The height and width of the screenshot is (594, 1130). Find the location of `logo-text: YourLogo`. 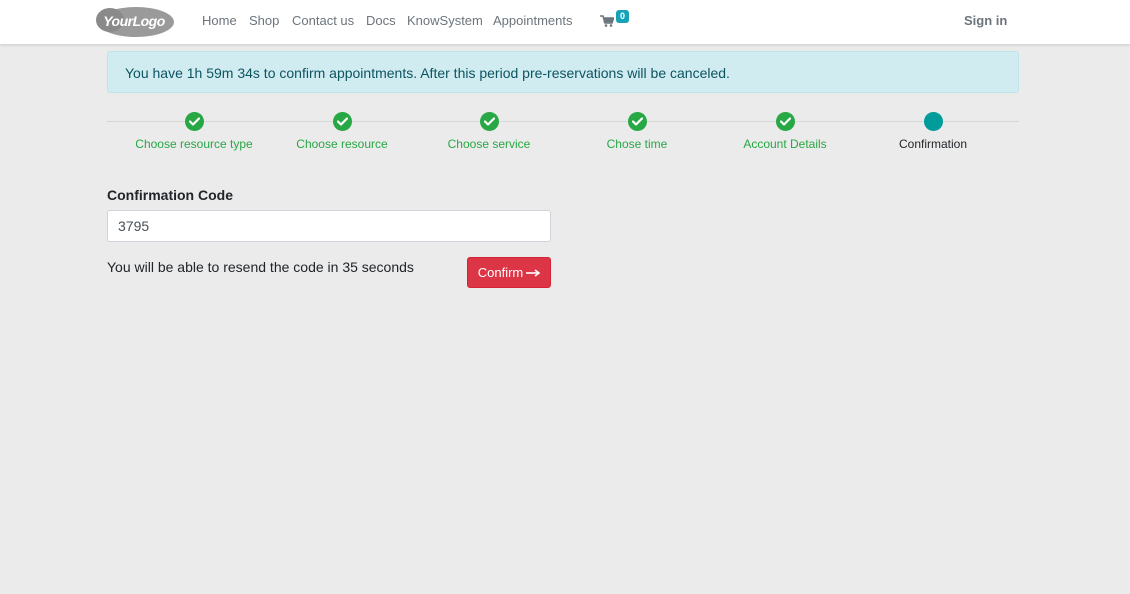

logo-text: YourLogo is located at coordinates (134, 21).